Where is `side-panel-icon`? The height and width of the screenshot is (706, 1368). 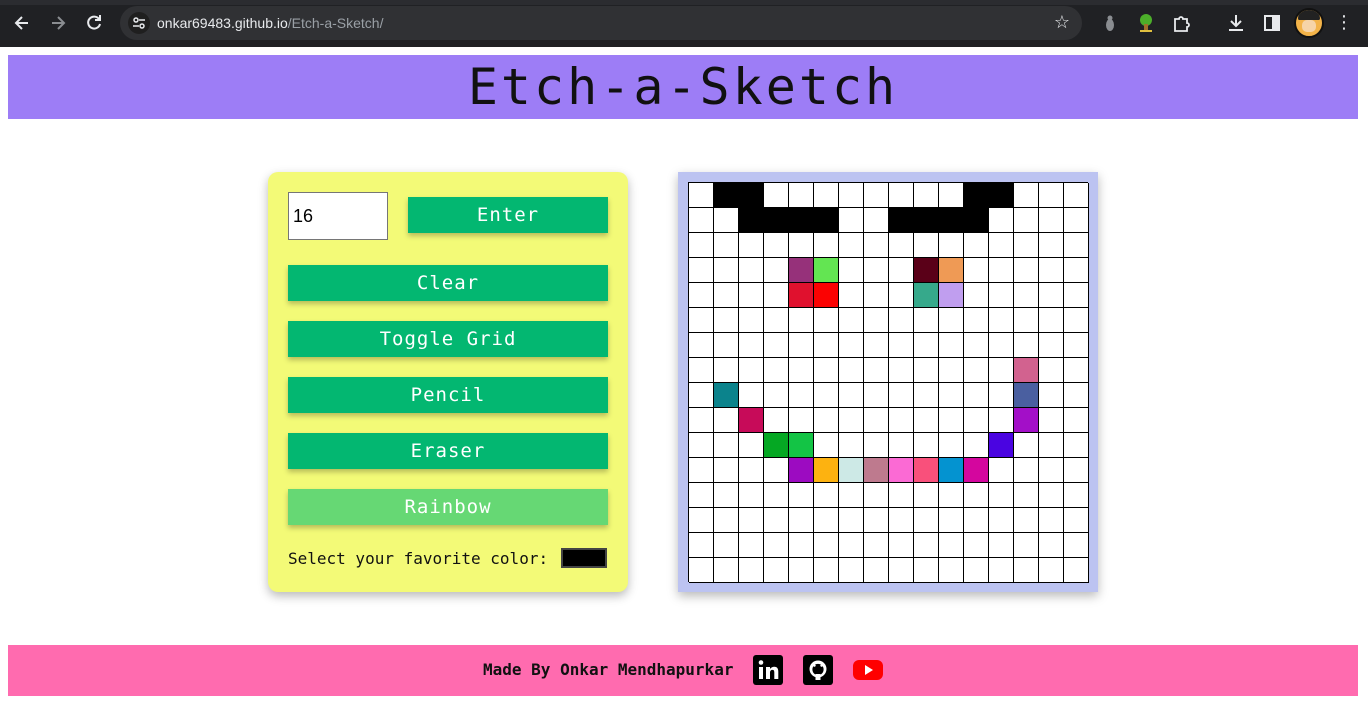 side-panel-icon is located at coordinates (1272, 23).